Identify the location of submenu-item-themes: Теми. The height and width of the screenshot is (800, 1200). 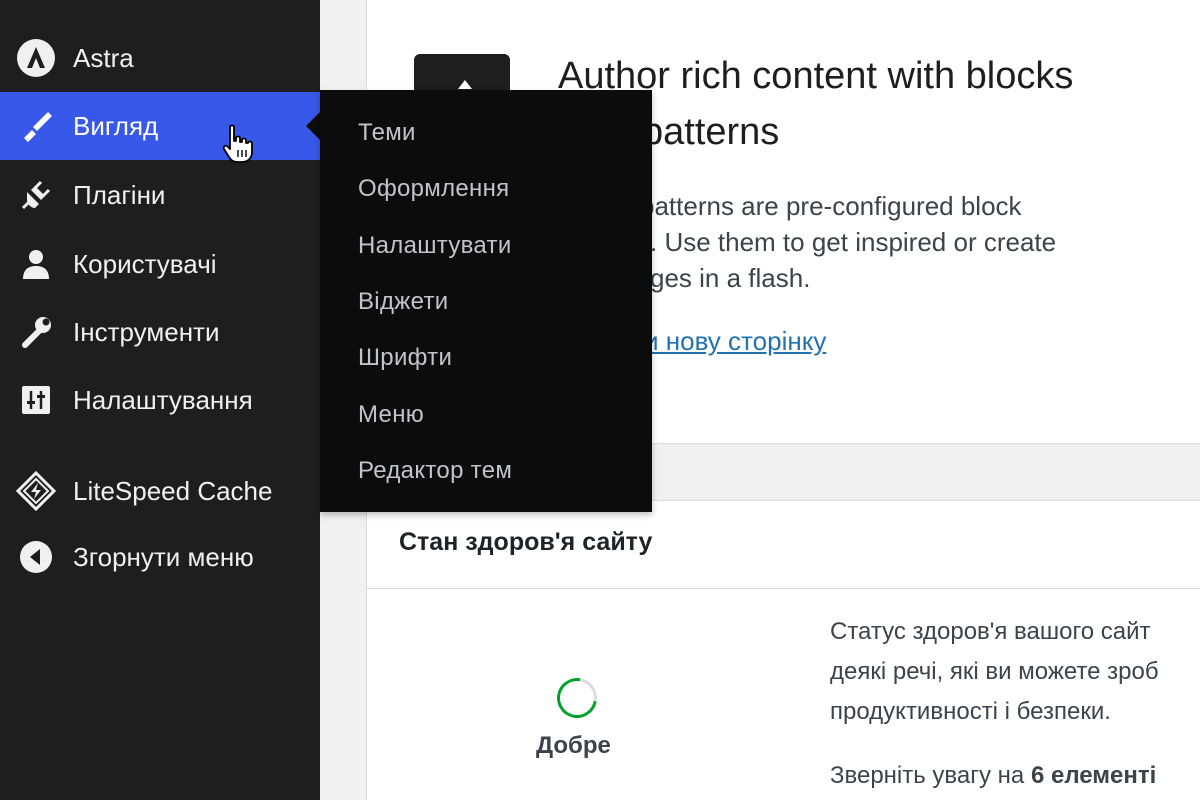
(387, 133).